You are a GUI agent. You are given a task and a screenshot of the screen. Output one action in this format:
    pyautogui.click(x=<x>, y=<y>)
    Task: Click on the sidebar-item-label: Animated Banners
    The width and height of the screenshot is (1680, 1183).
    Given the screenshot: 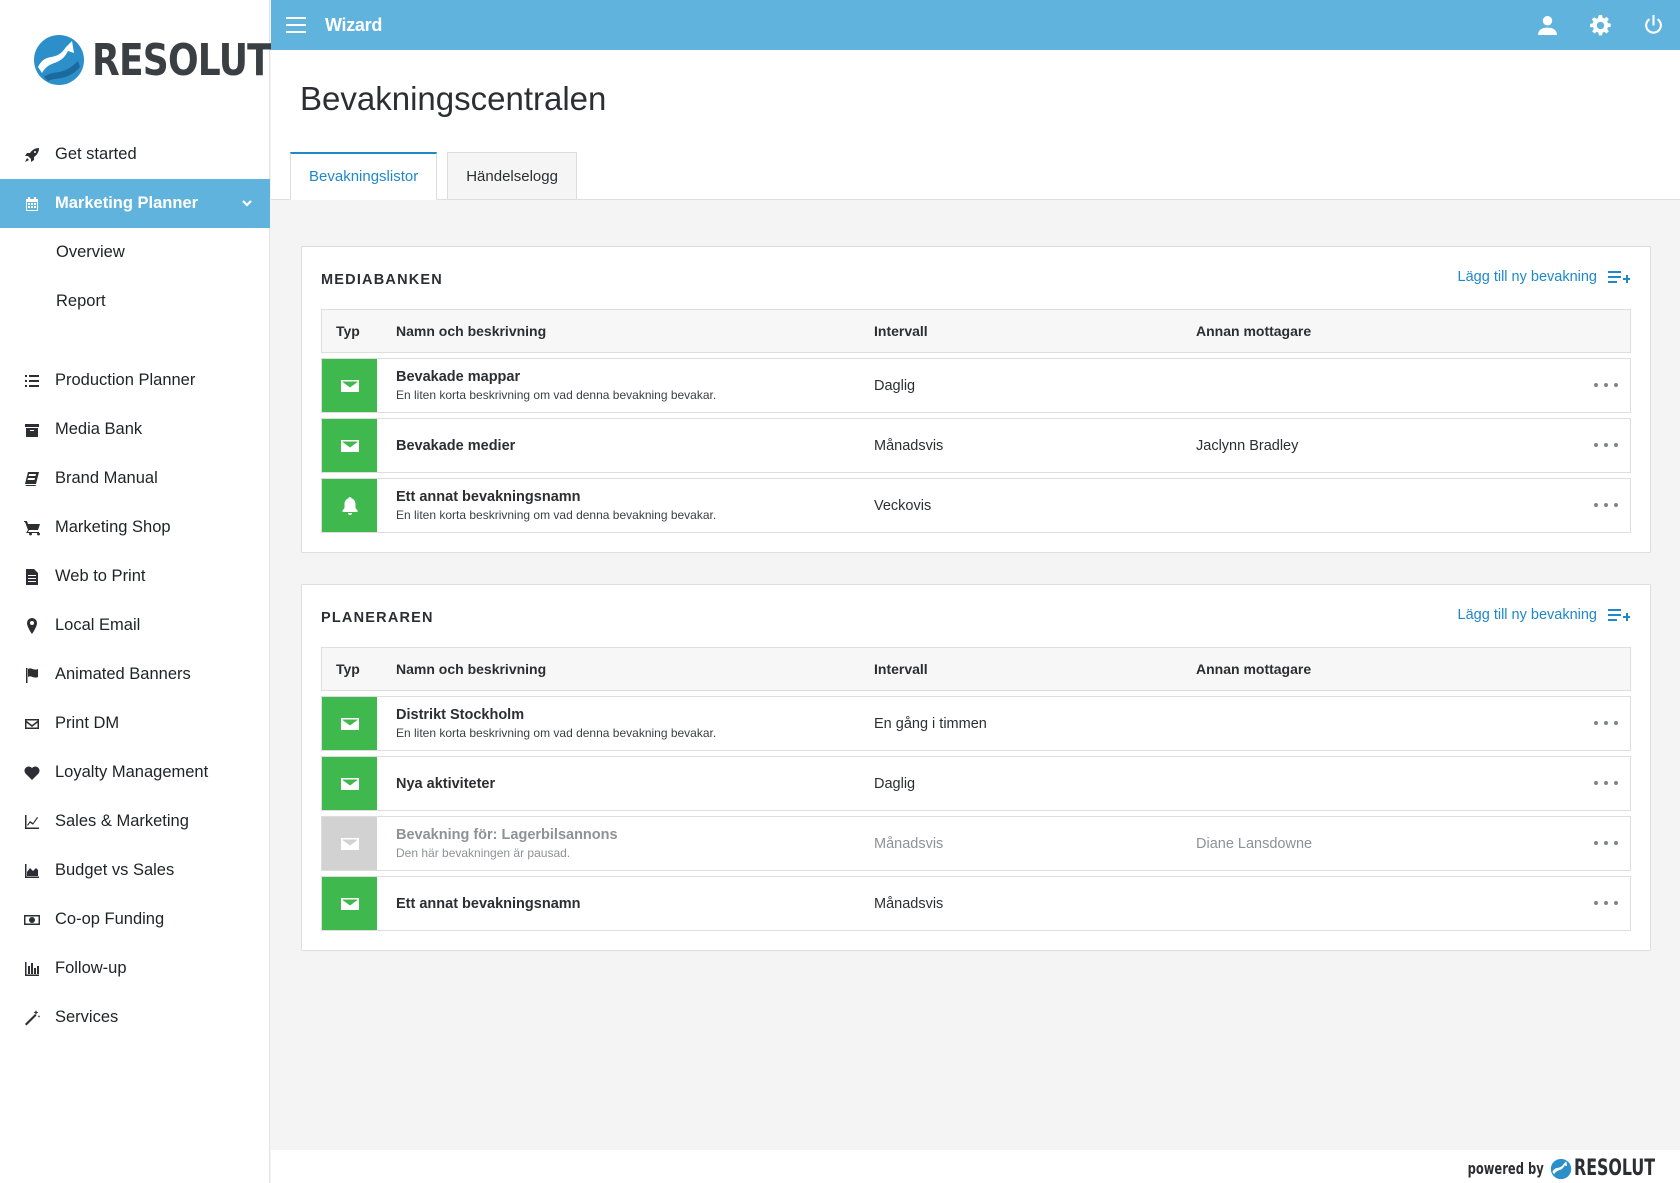 What is the action you would take?
    pyautogui.click(x=123, y=674)
    